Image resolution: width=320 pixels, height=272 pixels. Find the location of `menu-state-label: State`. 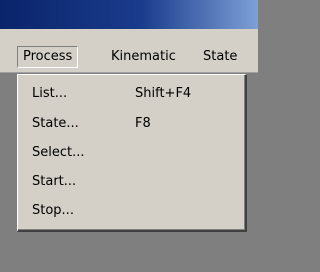

menu-state-label: State is located at coordinates (220, 56).